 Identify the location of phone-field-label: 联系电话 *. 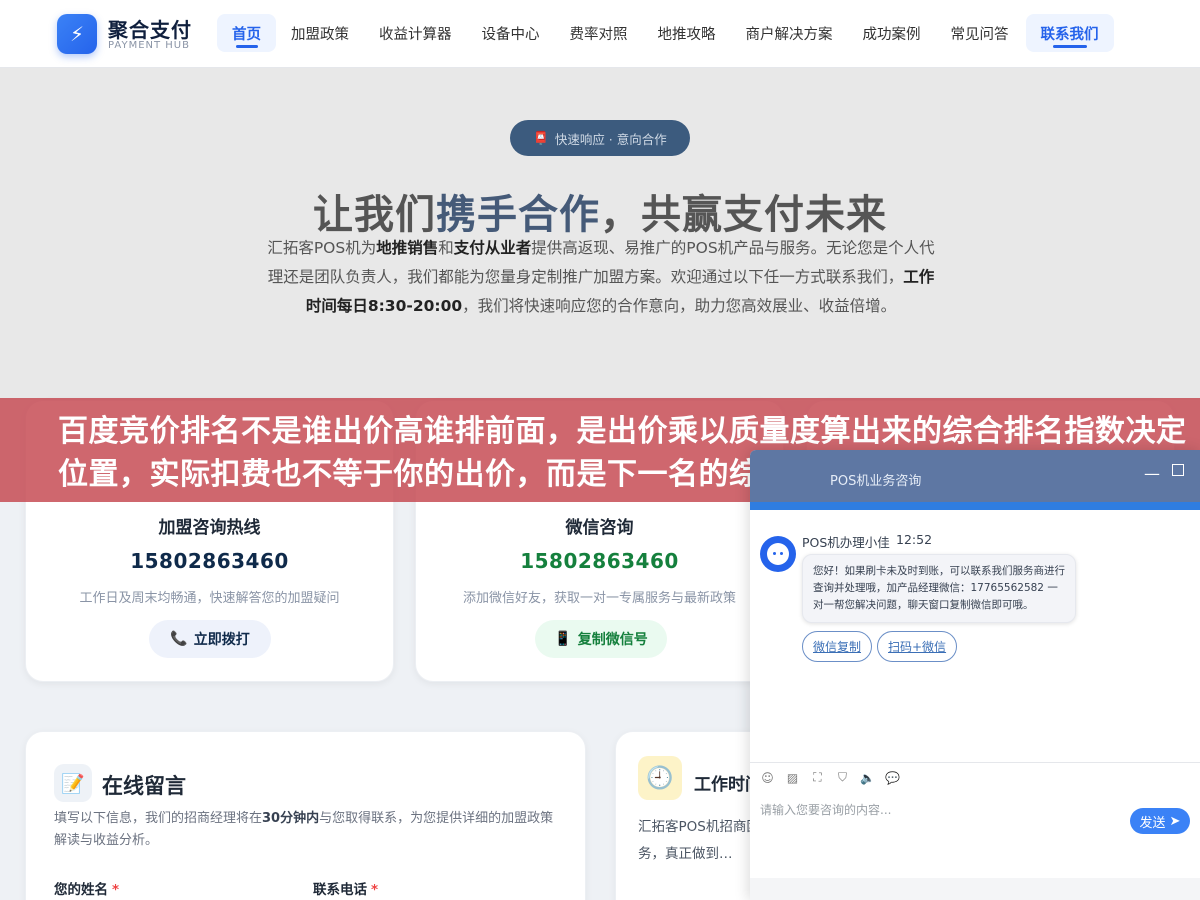
(345, 888).